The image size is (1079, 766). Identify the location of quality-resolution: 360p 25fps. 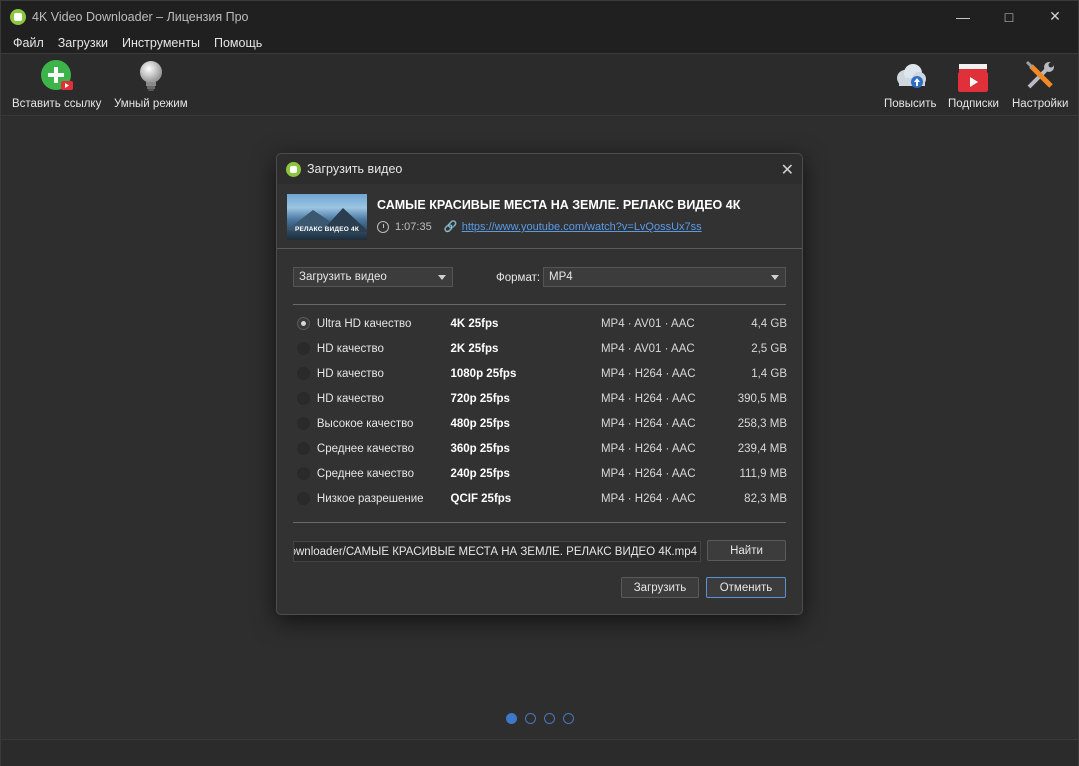
(480, 448).